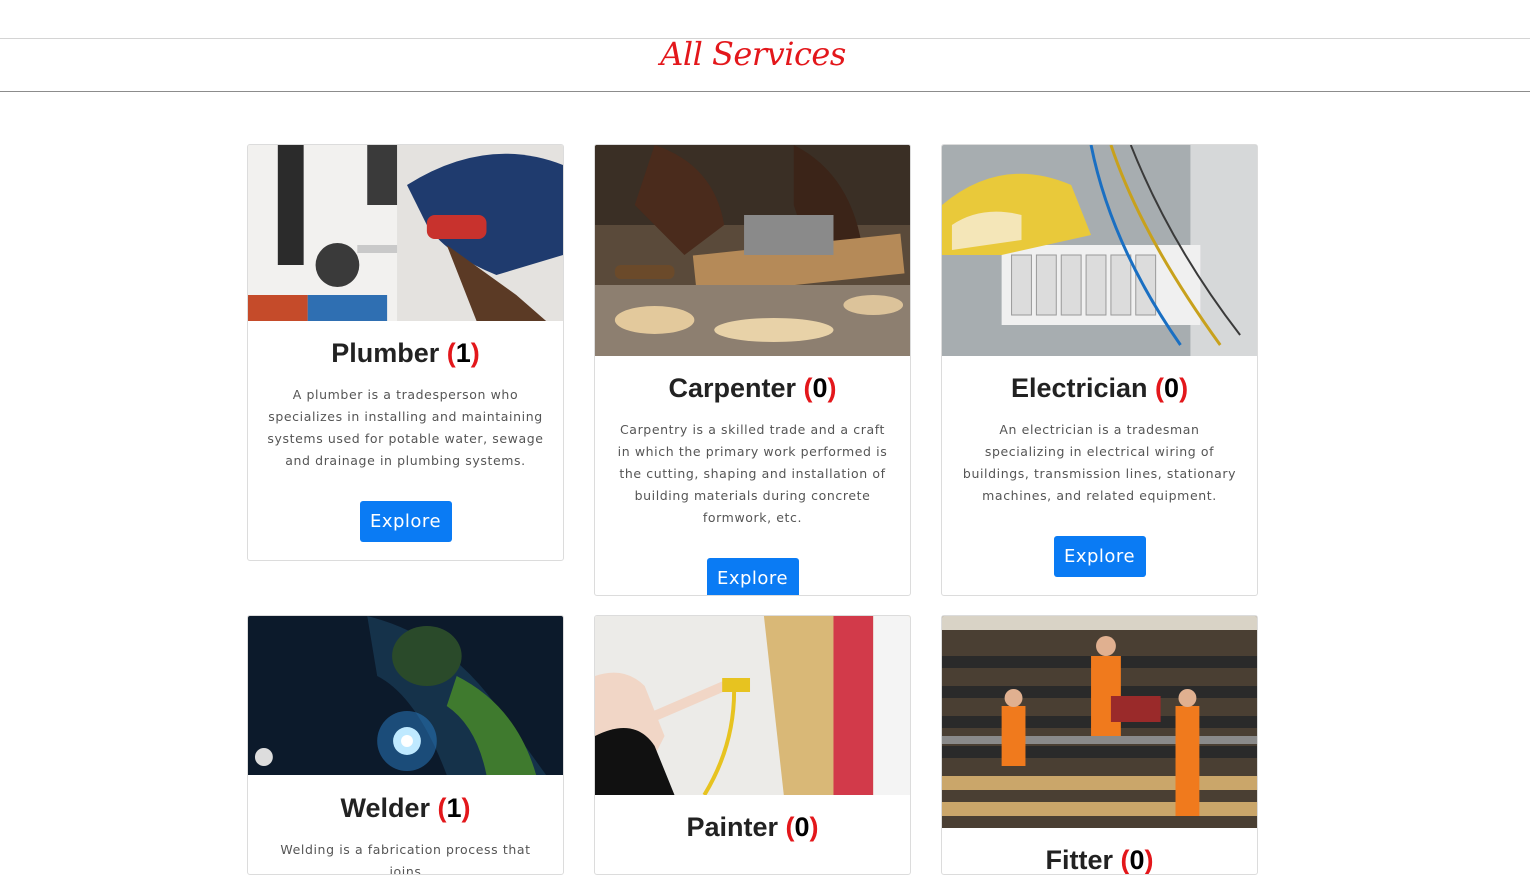 Image resolution: width=1530 pixels, height=875 pixels. I want to click on card-title: Plumber (1), so click(405, 353).